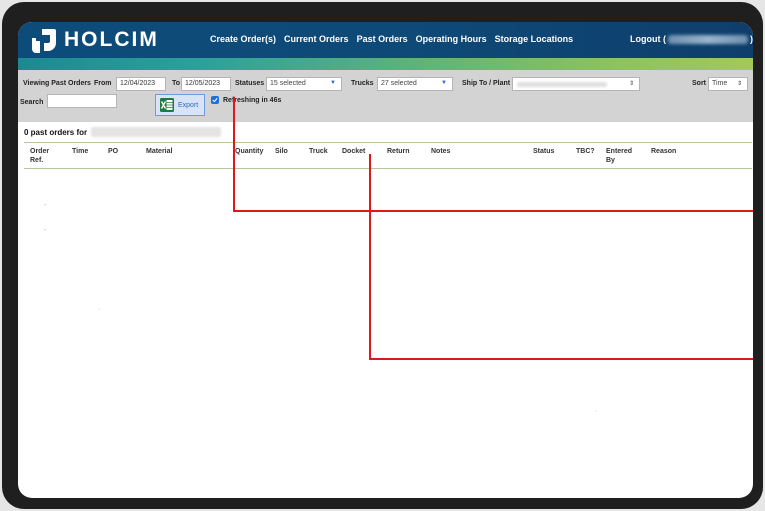 The width and height of the screenshot is (765, 511). What do you see at coordinates (663, 151) in the screenshot?
I see `col-reason: Reason` at bounding box center [663, 151].